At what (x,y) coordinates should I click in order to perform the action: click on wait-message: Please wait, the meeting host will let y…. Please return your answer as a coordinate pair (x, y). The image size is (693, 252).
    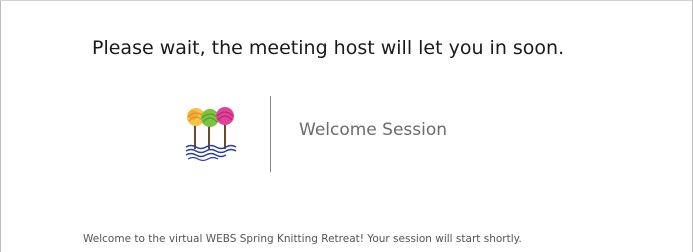
    Looking at the image, I should click on (328, 48).